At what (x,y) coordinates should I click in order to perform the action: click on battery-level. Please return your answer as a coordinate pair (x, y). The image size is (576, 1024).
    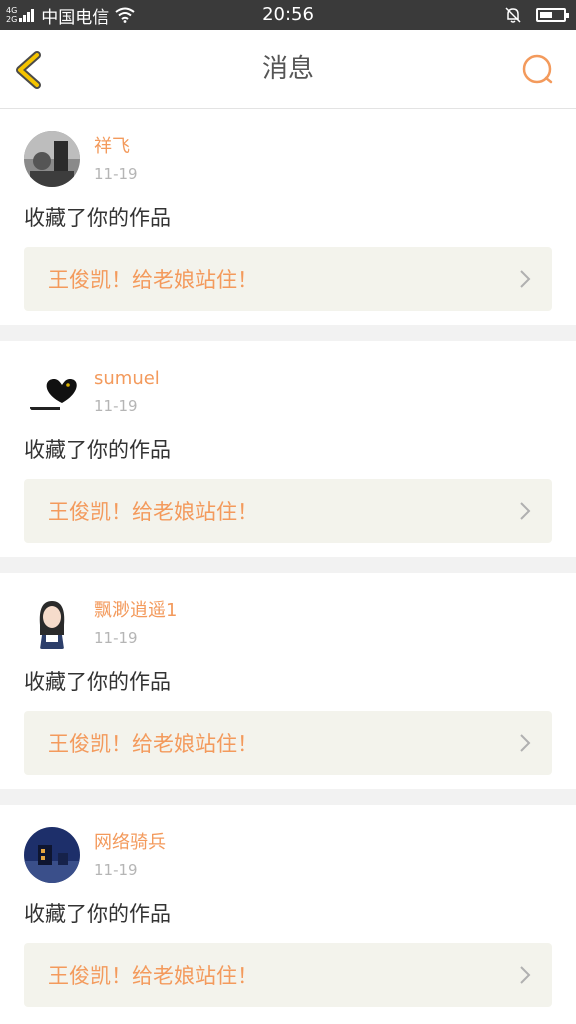
    Looking at the image, I should click on (546, 15).